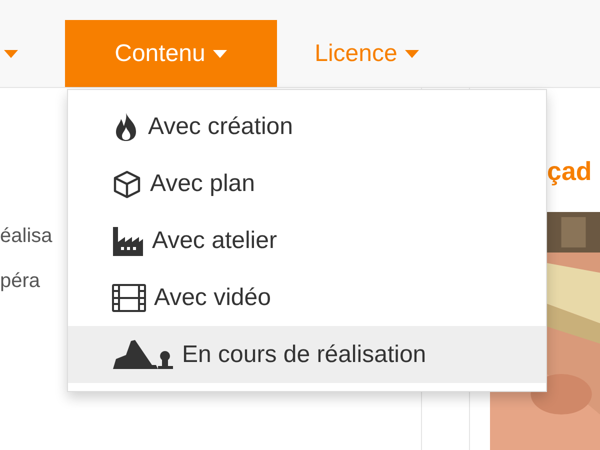 This screenshot has width=600, height=450. Describe the element at coordinates (129, 297) in the screenshot. I see `film-icon` at that location.